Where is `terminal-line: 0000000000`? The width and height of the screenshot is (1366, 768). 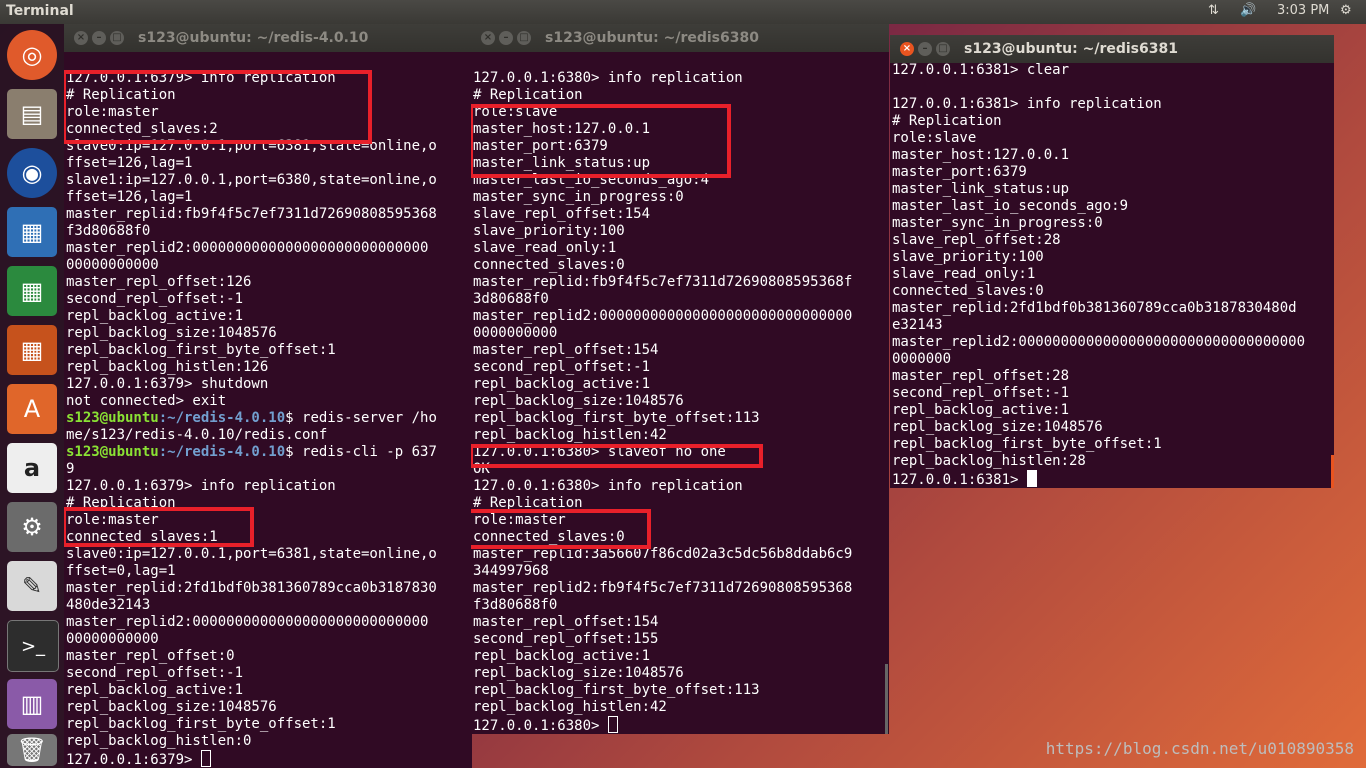
terminal-line: 0000000000 is located at coordinates (515, 333).